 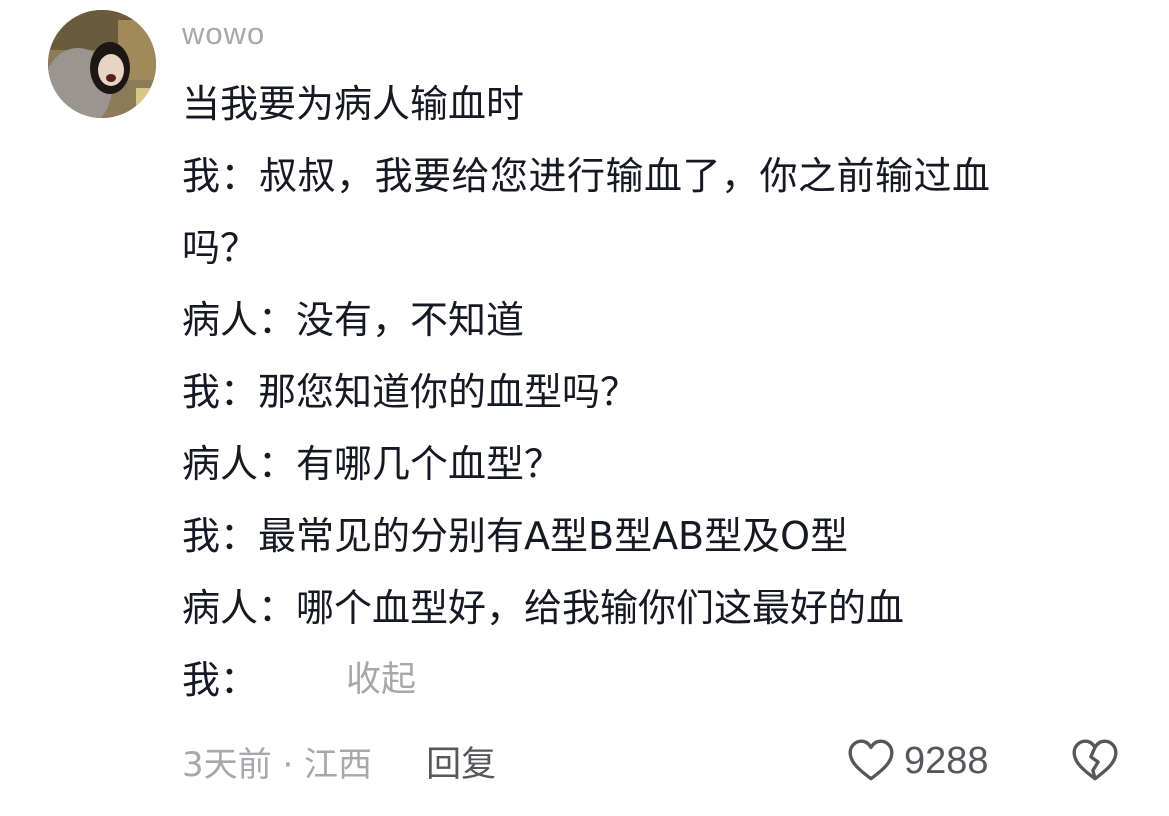 I want to click on broken-heart-icon, so click(x=1095, y=761).